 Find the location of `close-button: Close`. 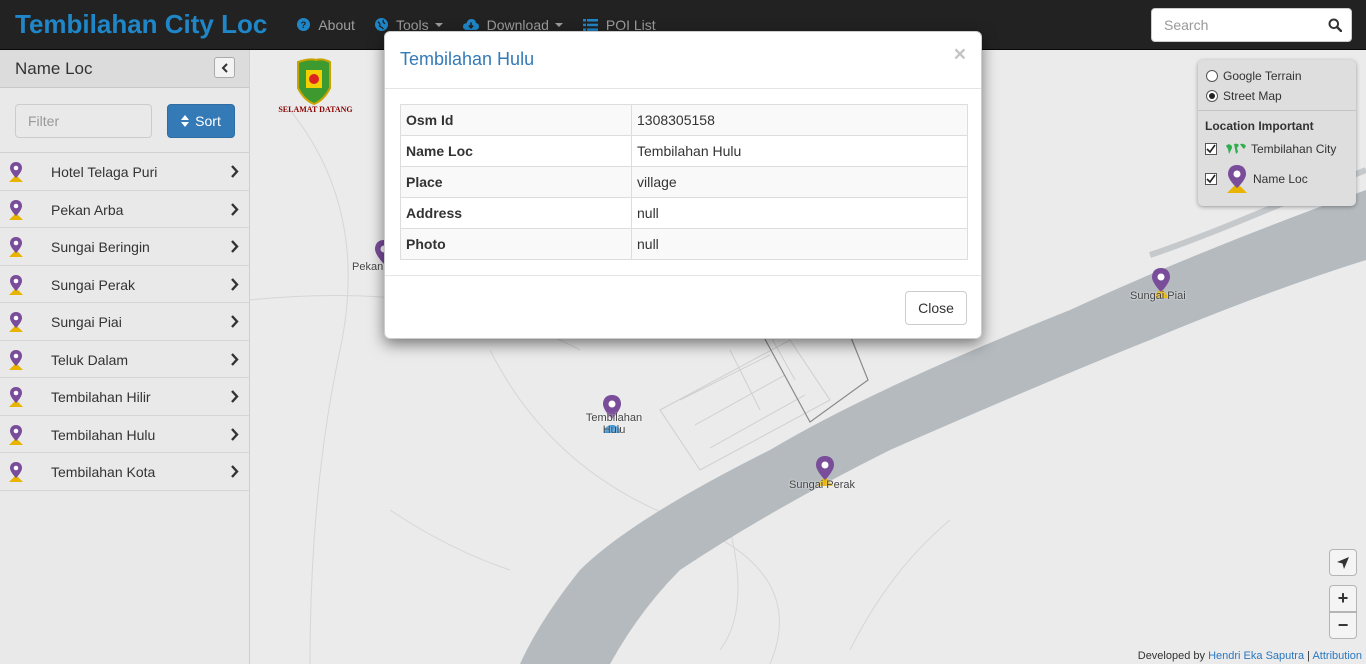

close-button: Close is located at coordinates (936, 308).